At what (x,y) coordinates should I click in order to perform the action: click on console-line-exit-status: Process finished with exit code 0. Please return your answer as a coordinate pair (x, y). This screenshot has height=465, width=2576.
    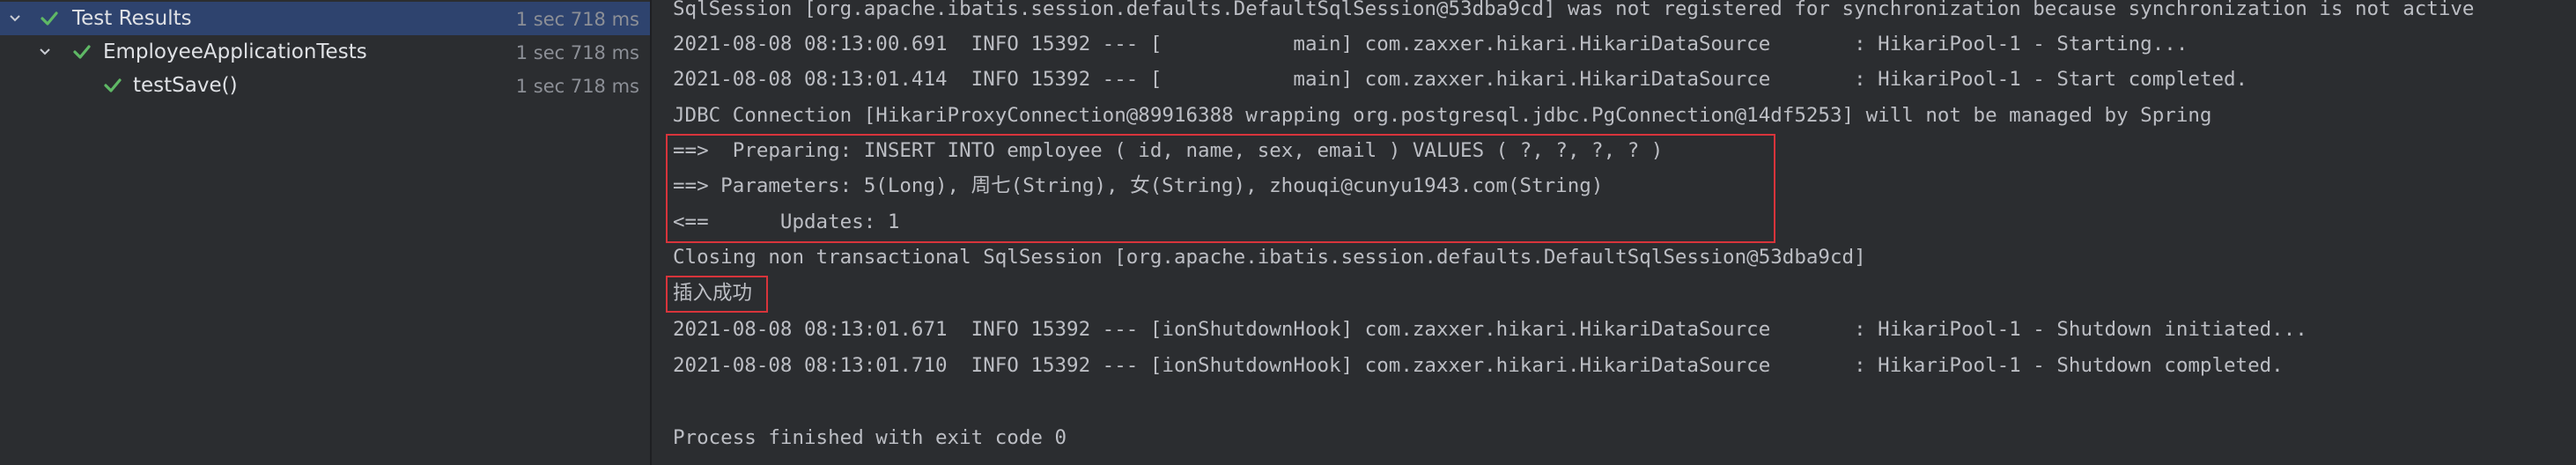
    Looking at the image, I should click on (870, 437).